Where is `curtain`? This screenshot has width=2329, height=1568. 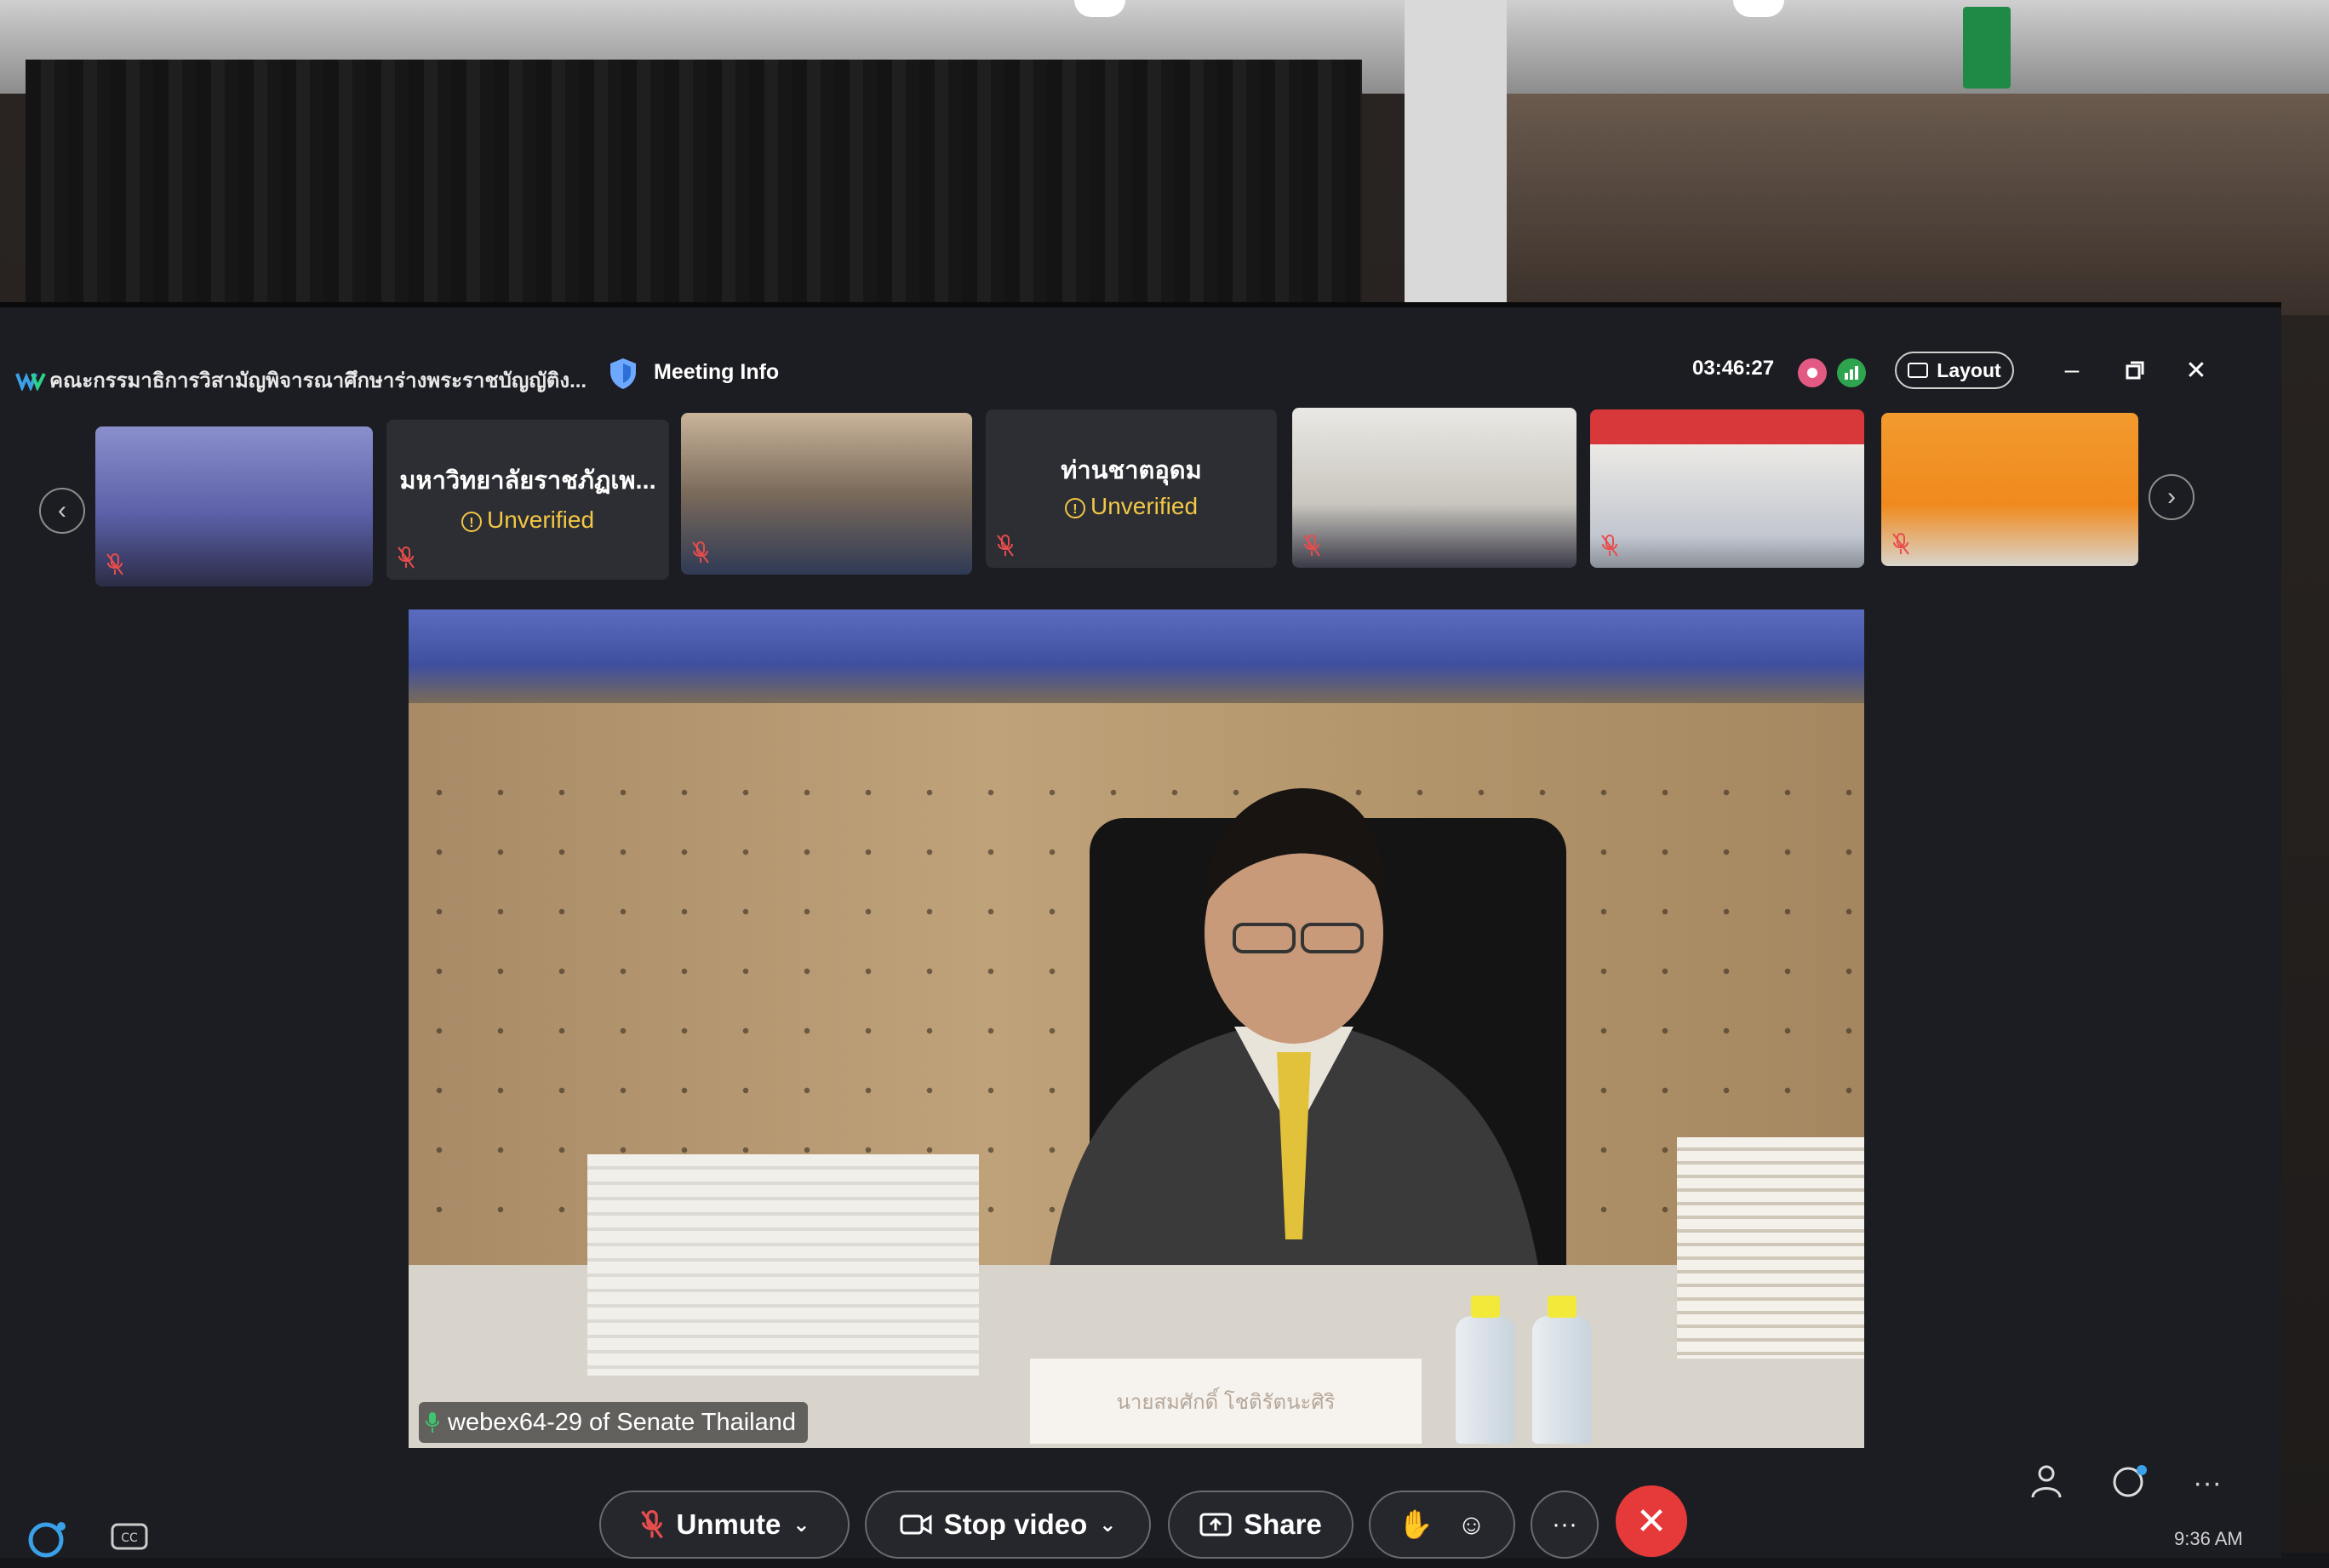 curtain is located at coordinates (694, 187).